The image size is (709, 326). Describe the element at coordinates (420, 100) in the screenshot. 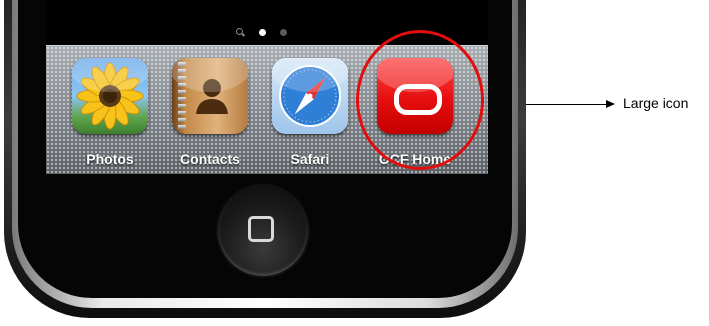

I see `highlight-circle` at that location.